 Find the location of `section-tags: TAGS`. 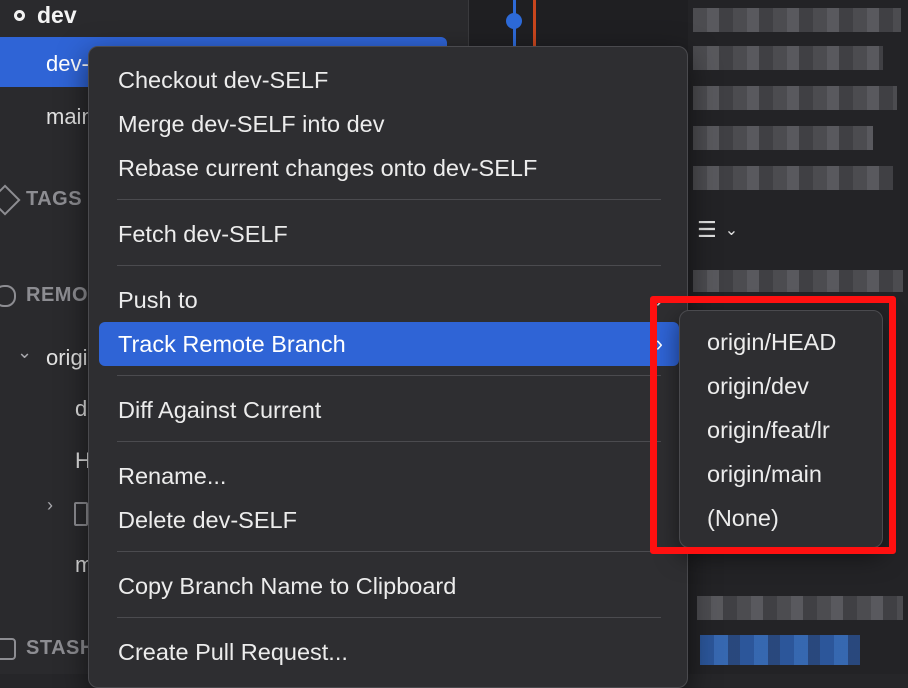

section-tags: TAGS is located at coordinates (41, 199).